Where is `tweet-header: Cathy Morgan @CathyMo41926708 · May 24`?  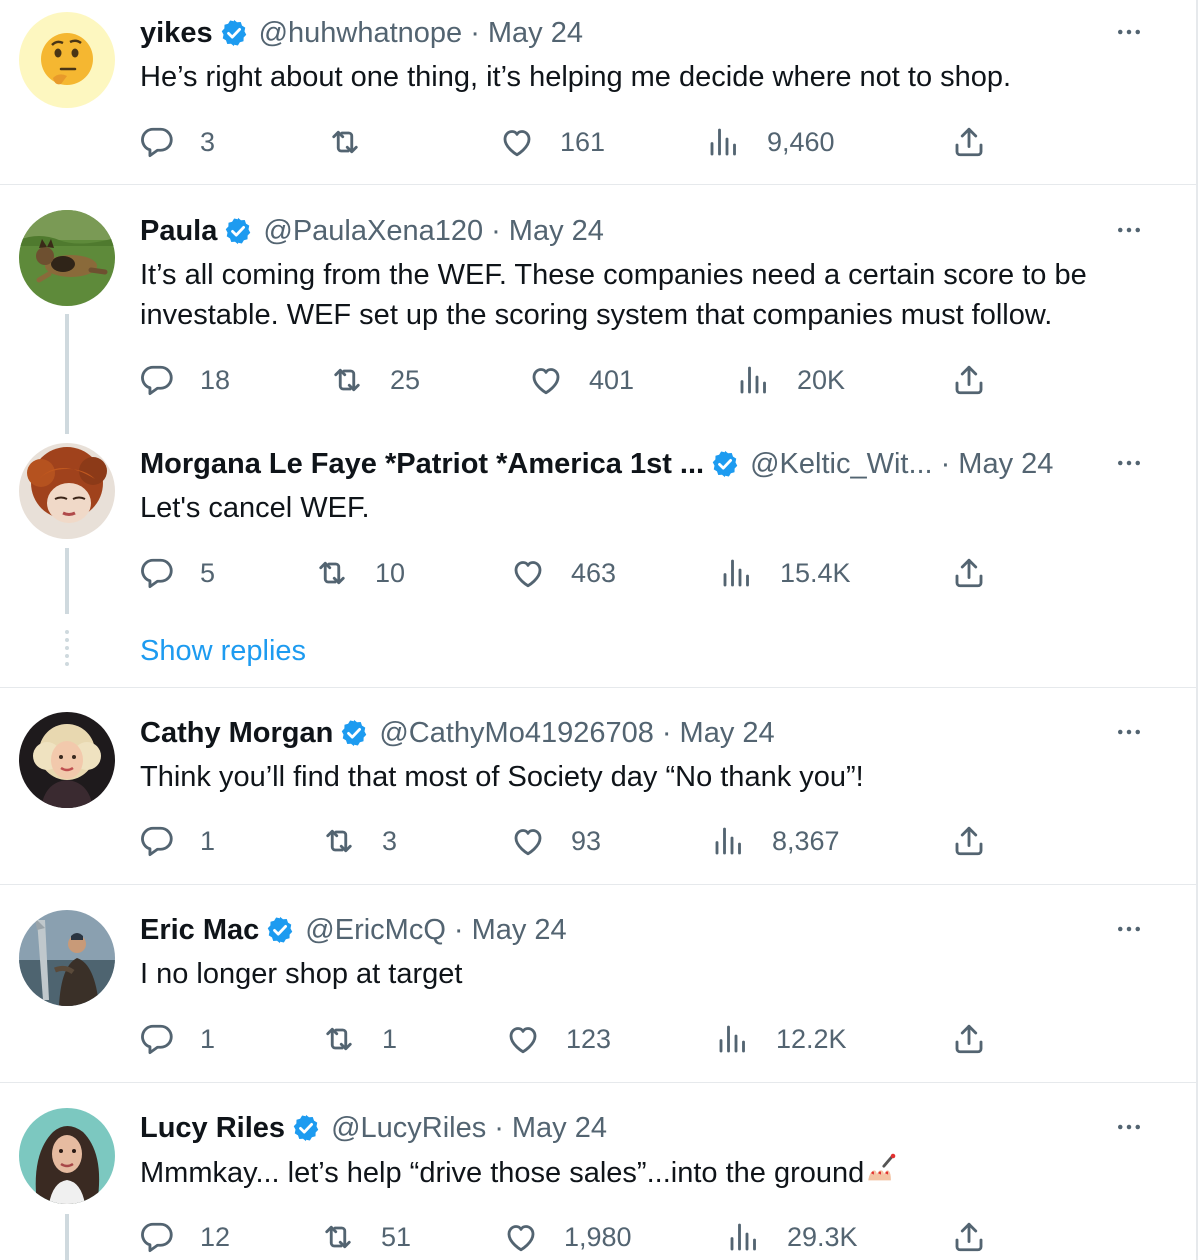
tweet-header: Cathy Morgan @CathyMo41926708 · May 24 is located at coordinates (457, 733).